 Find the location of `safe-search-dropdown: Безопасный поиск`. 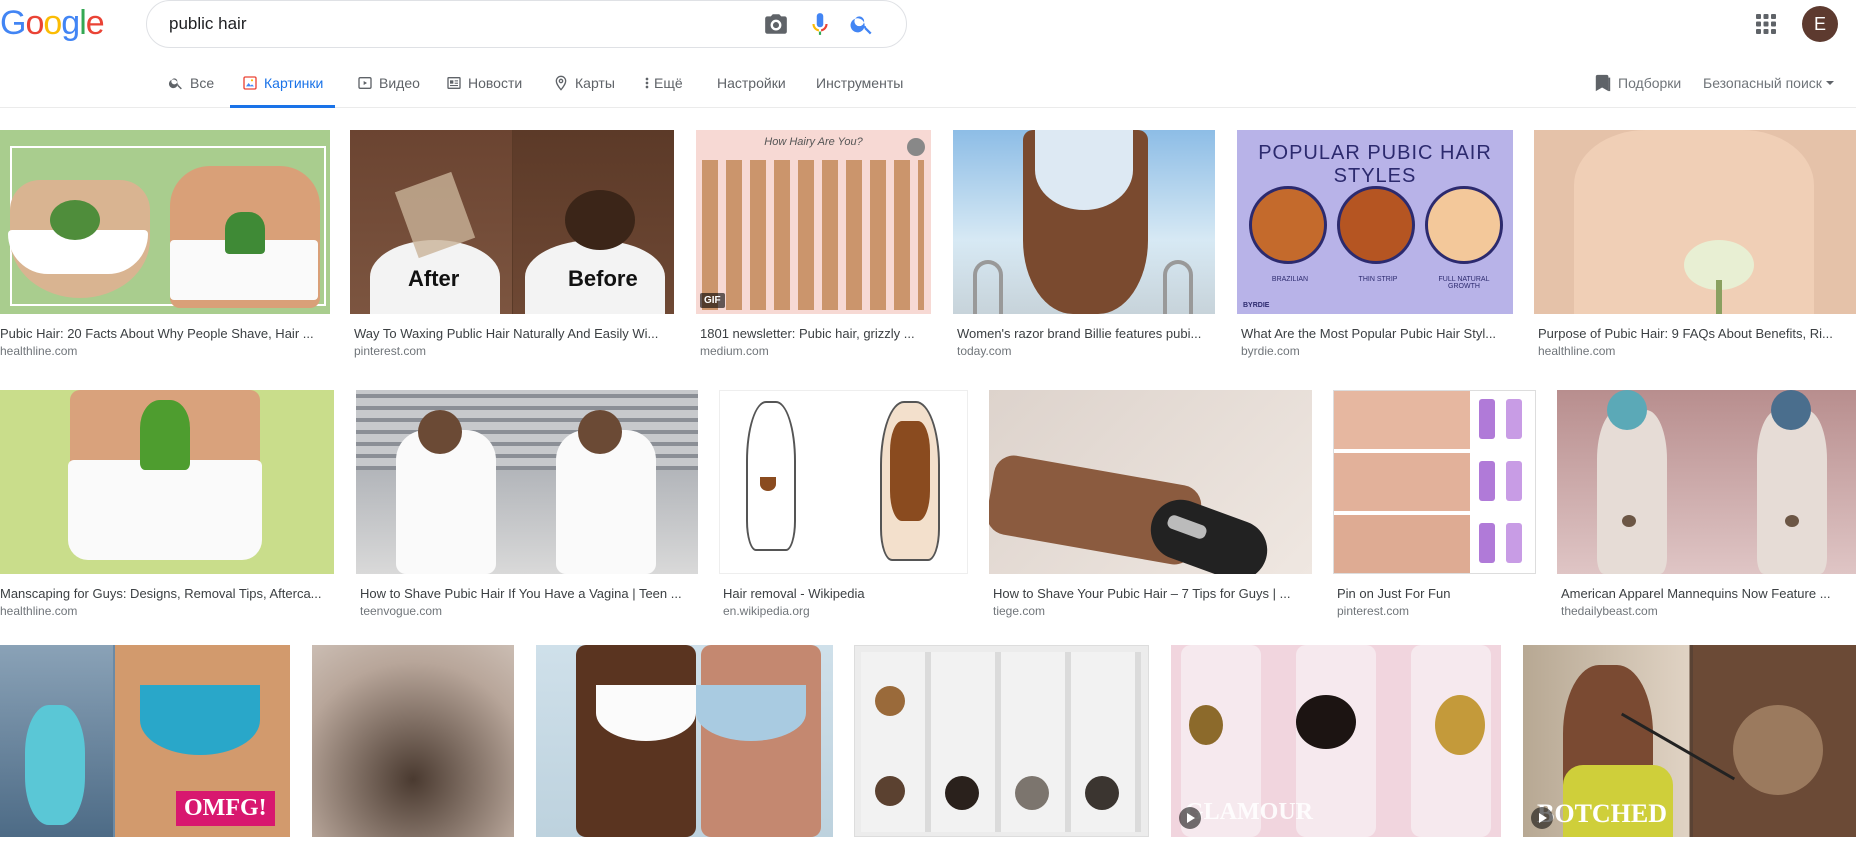

safe-search-dropdown: Безопасный поиск is located at coordinates (1769, 83).